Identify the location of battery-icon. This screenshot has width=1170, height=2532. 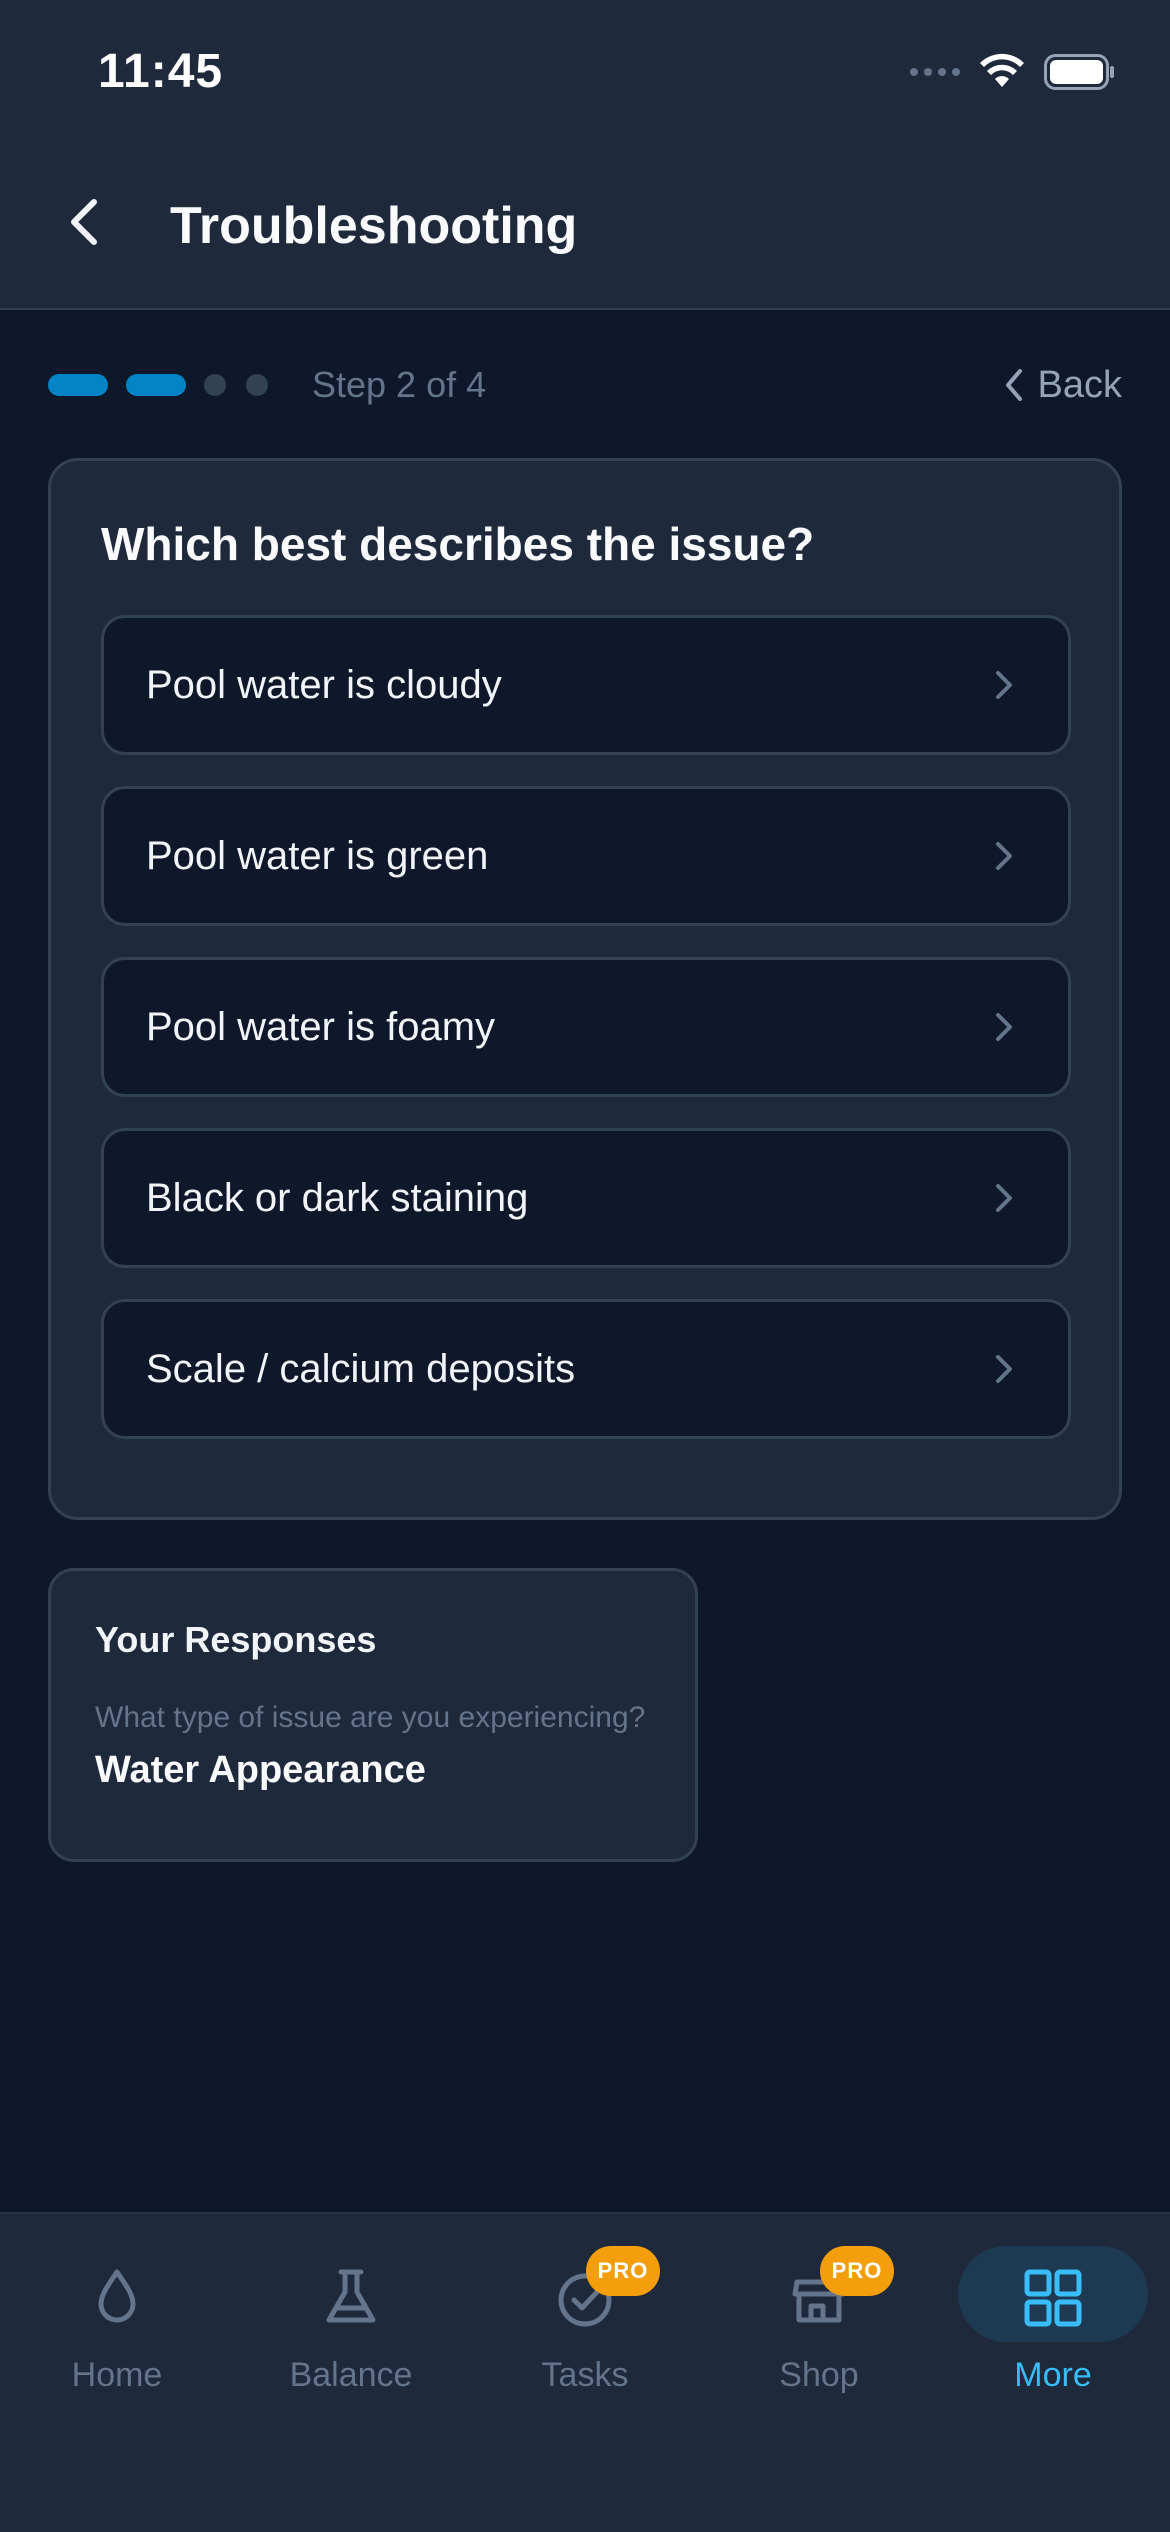
(1079, 72).